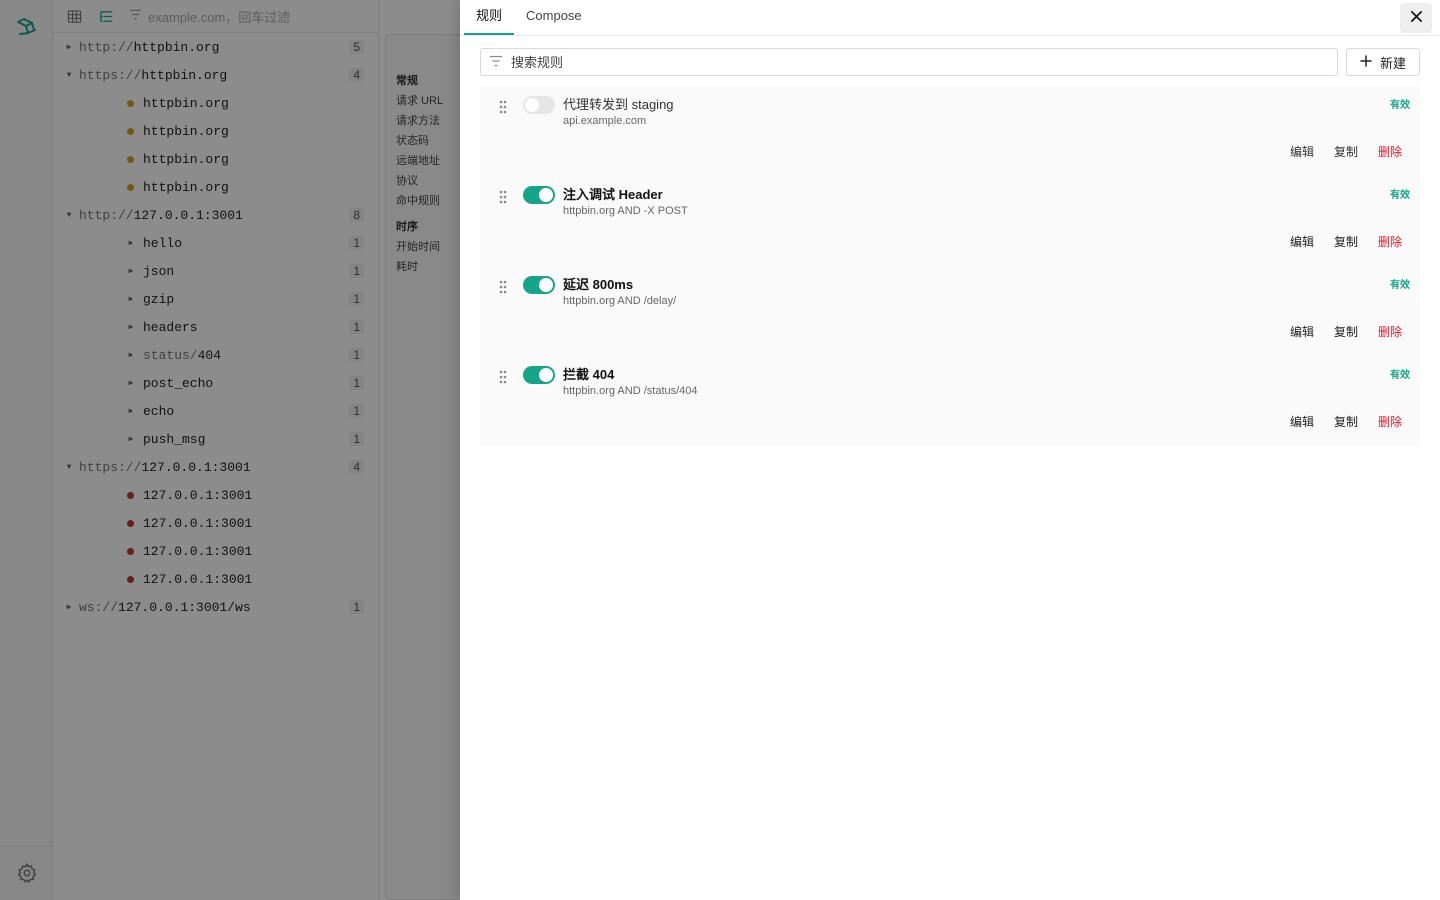  What do you see at coordinates (589, 374) in the screenshot?
I see `rule-title: 拦截 404` at bounding box center [589, 374].